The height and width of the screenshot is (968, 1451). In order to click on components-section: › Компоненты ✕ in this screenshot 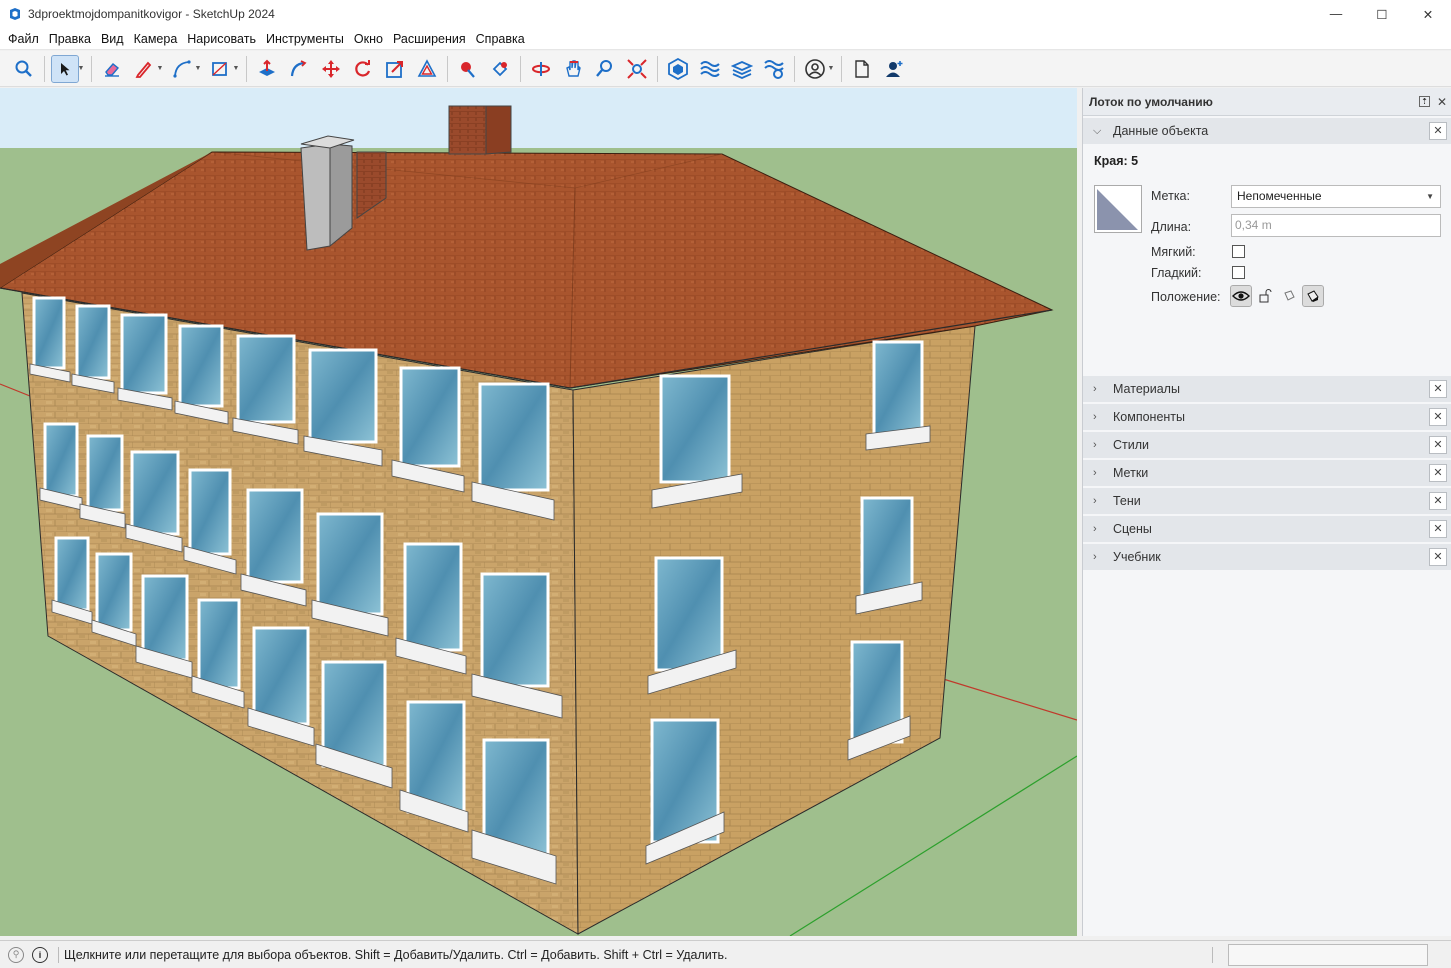, I will do `click(1267, 417)`.